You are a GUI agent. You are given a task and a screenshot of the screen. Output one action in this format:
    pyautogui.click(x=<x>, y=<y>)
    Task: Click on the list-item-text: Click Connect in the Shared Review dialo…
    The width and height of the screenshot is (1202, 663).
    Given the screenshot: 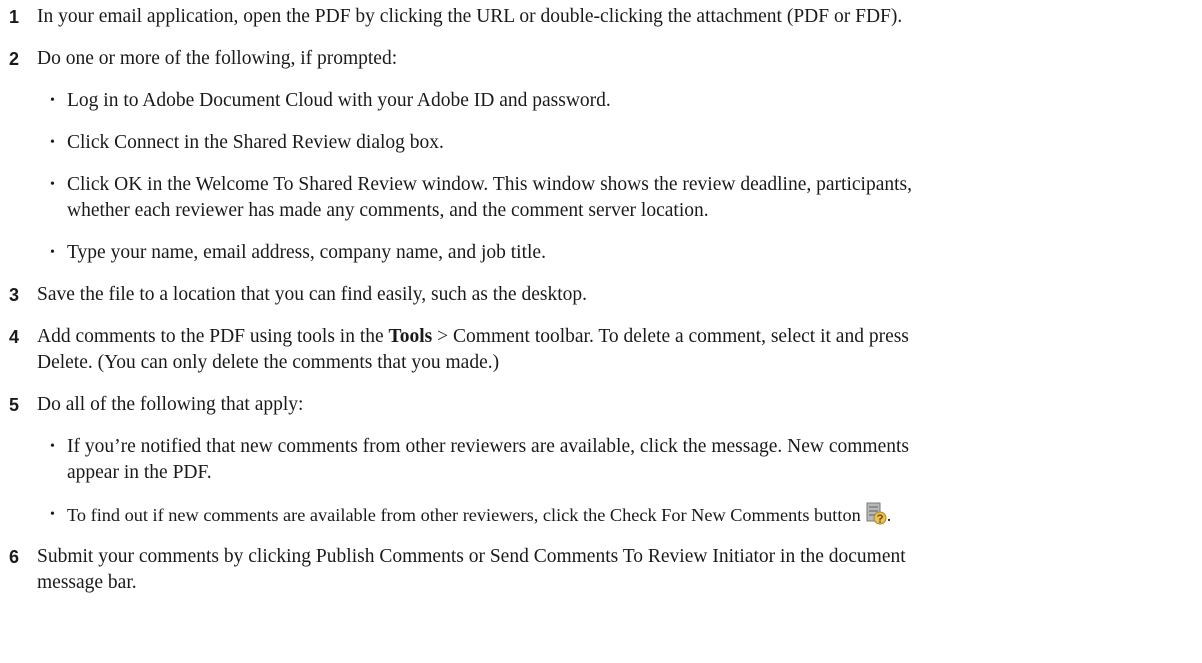 What is the action you would take?
    pyautogui.click(x=255, y=142)
    